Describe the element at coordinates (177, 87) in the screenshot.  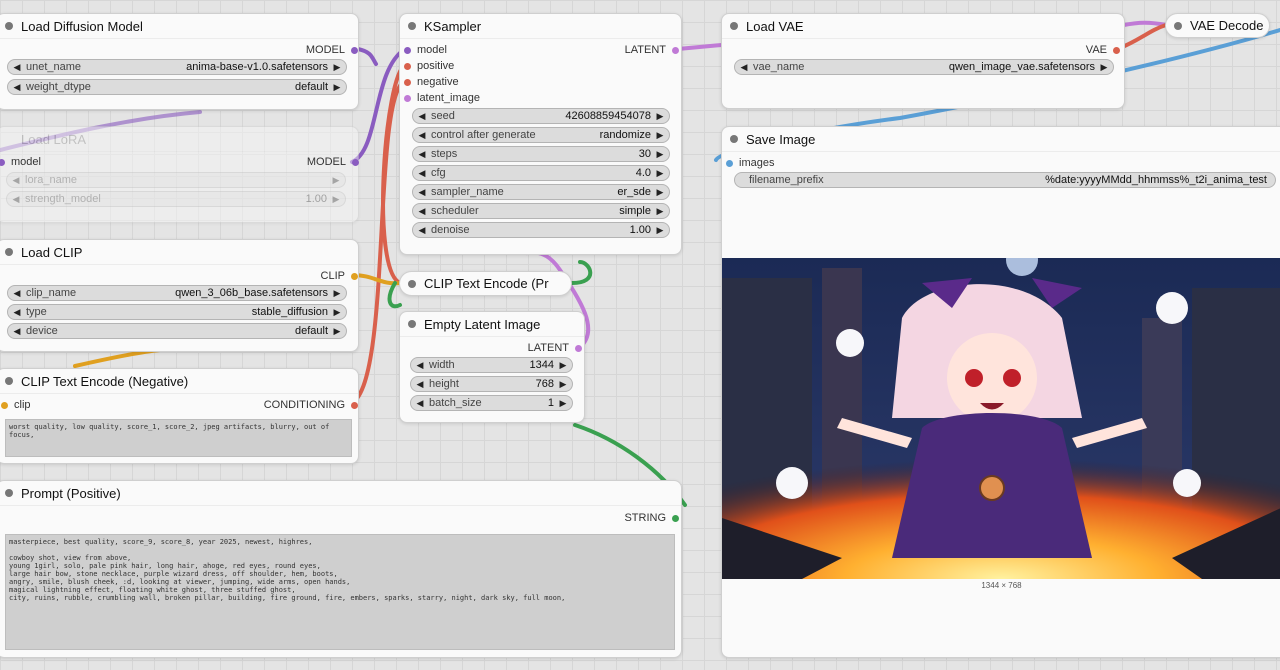
I see `widget-weight-dtype: ◀ weight_dtype default ▶` at that location.